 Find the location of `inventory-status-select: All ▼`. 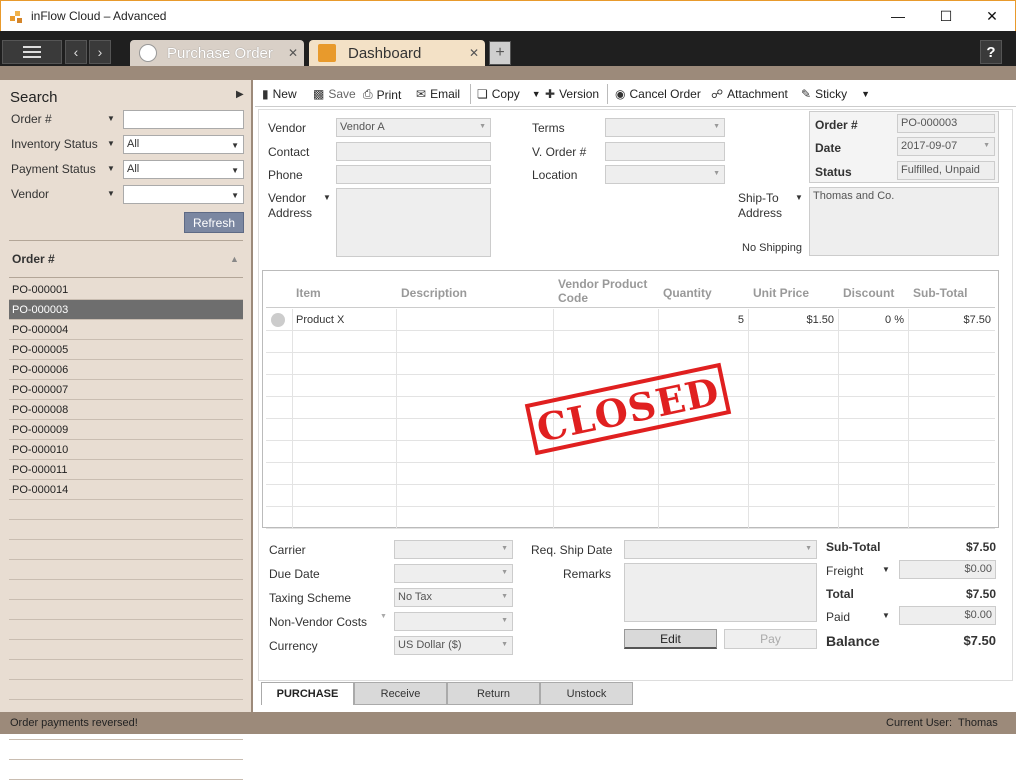

inventory-status-select: All ▼ is located at coordinates (183, 144).